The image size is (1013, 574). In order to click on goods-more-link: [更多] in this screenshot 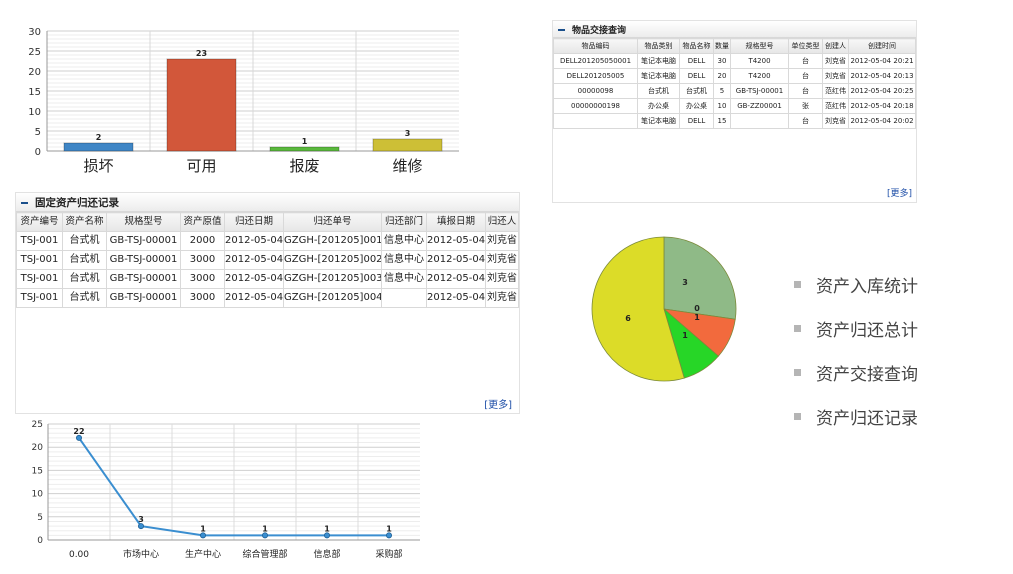, I will do `click(899, 192)`.